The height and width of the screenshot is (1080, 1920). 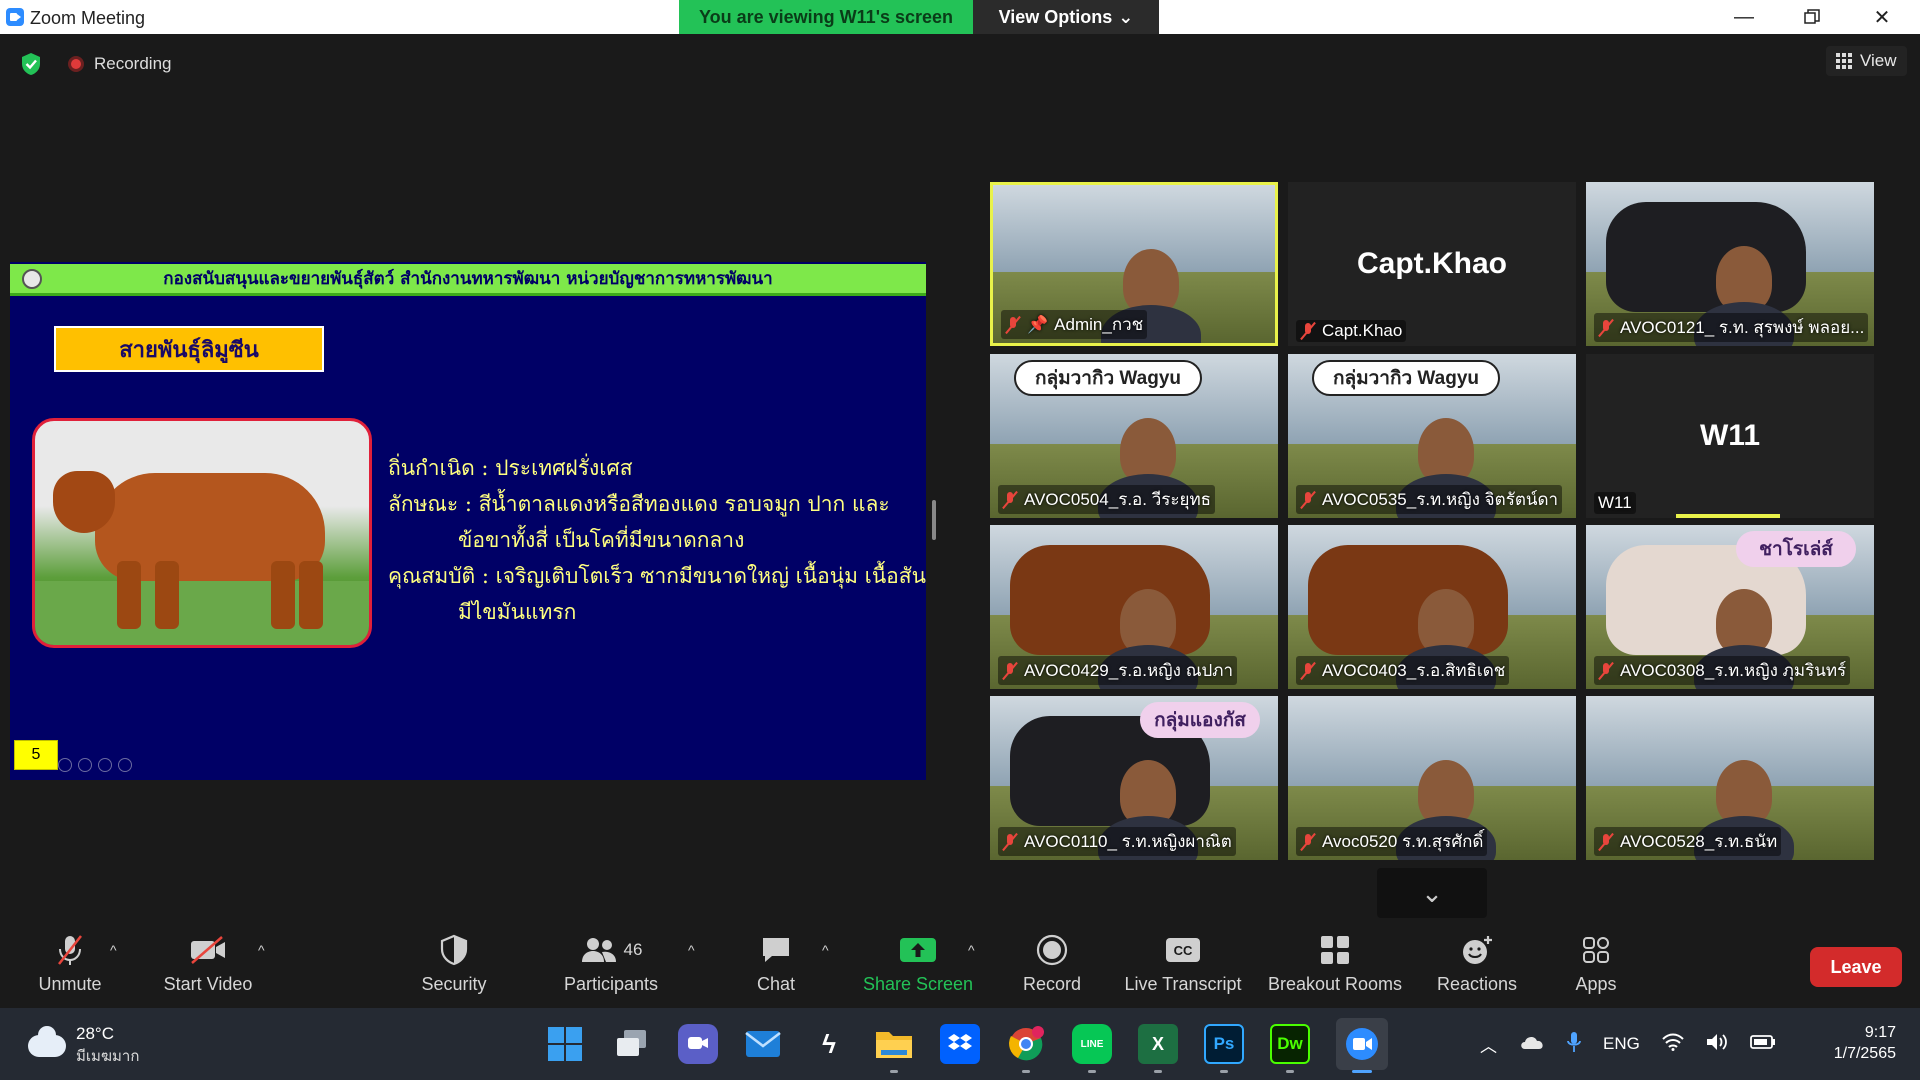 What do you see at coordinates (1717, 1044) in the screenshot?
I see `volume-icon` at bounding box center [1717, 1044].